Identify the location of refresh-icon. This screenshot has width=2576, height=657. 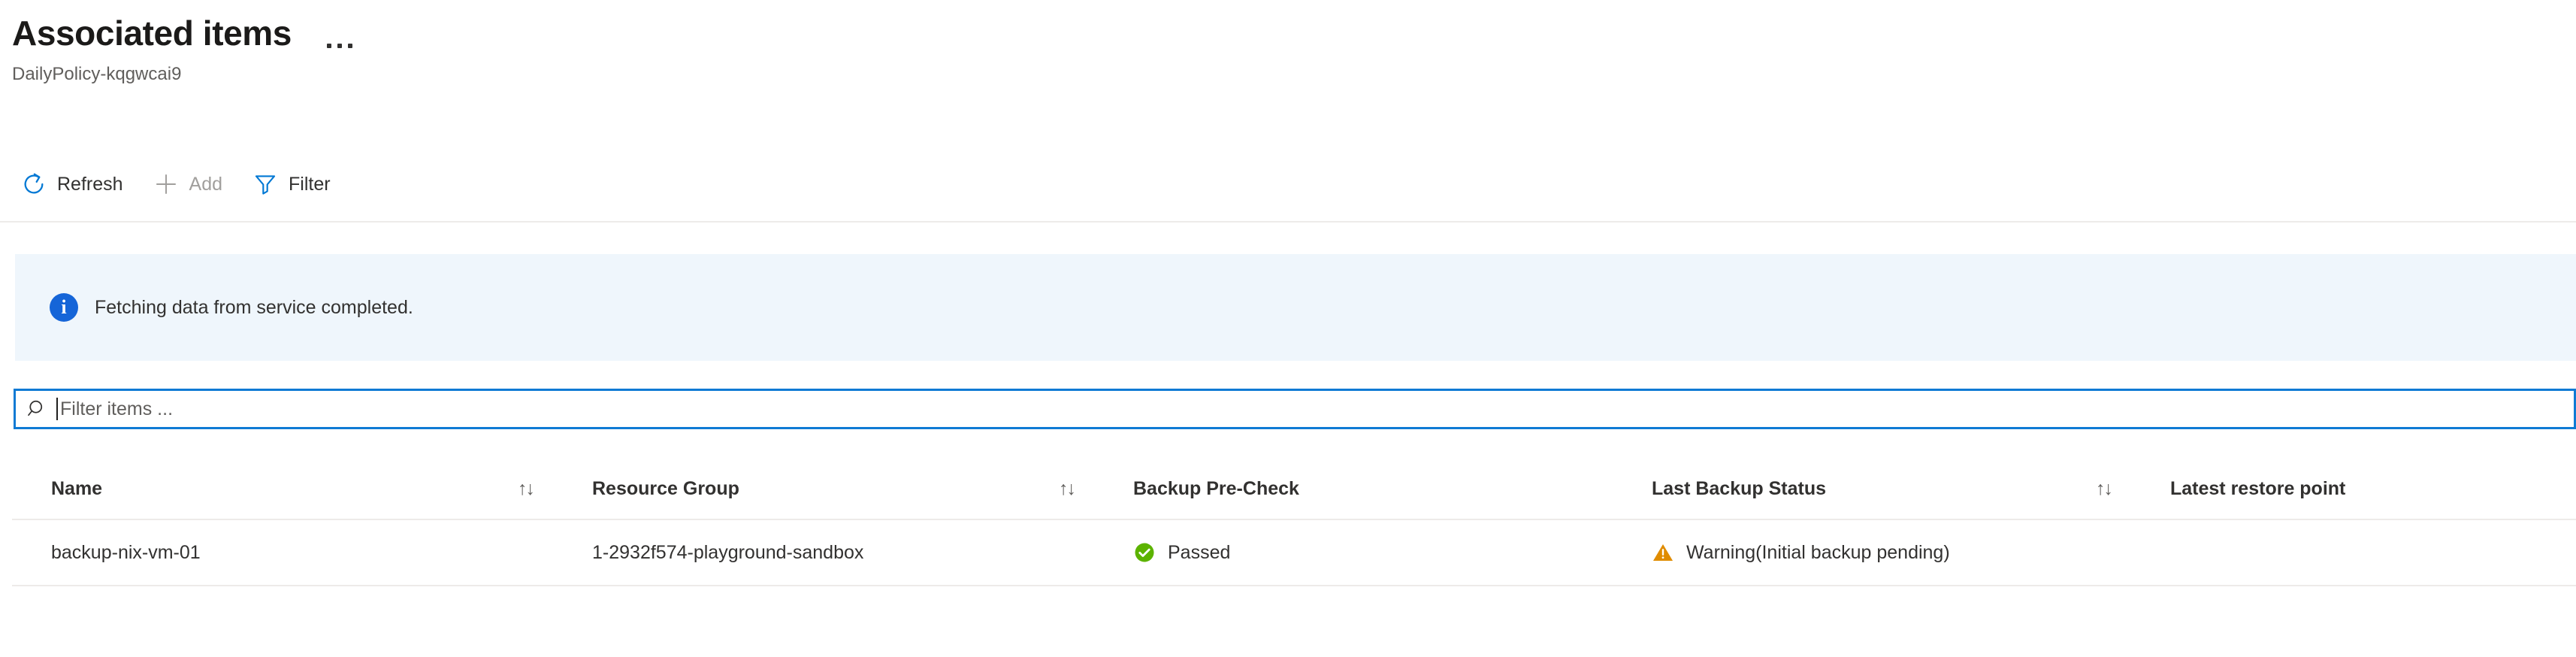
(34, 184).